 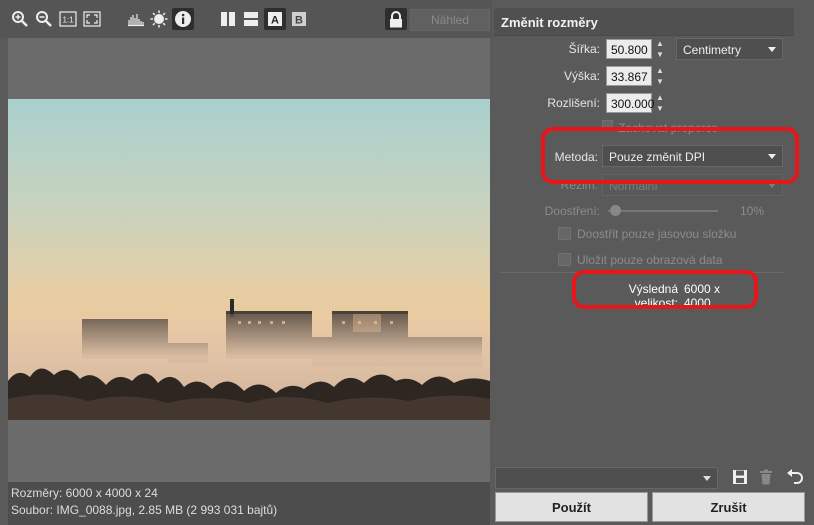 I want to click on method-highlight, so click(x=670, y=155).